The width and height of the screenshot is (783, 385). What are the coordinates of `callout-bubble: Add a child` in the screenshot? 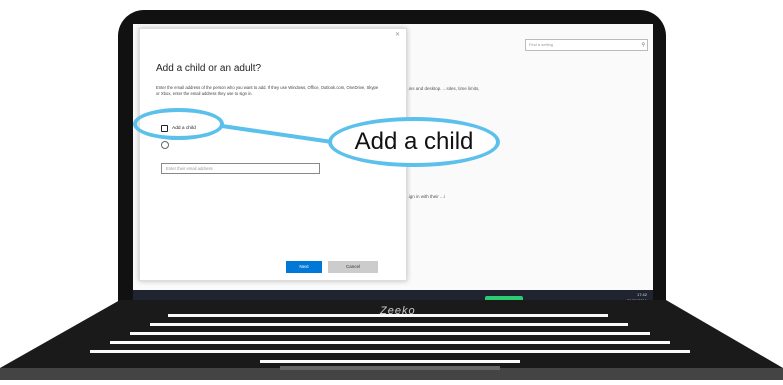 It's located at (414, 142).